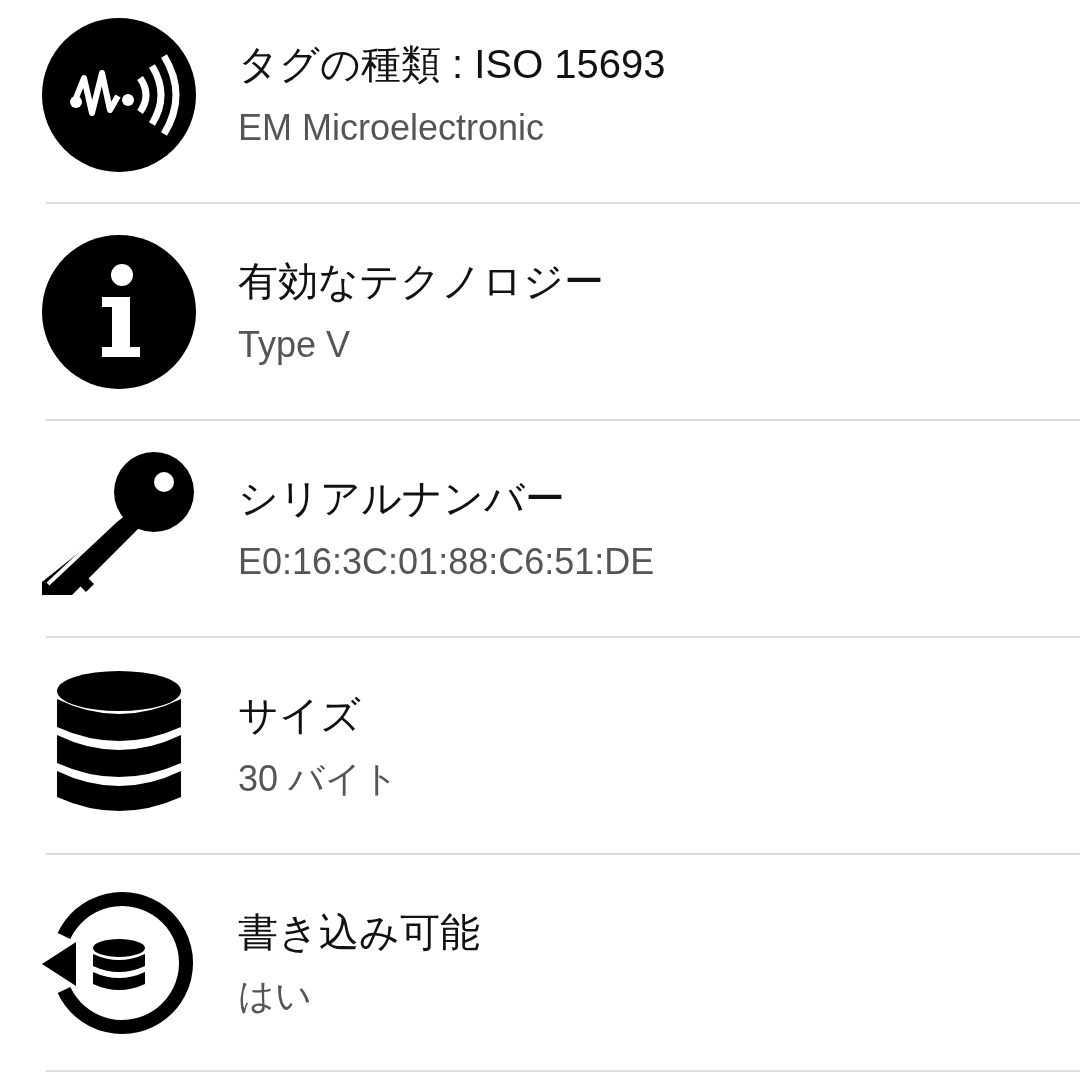 The width and height of the screenshot is (1080, 1080). I want to click on row-value: E0:16:3C:01:88:C6:51:DE, so click(446, 561).